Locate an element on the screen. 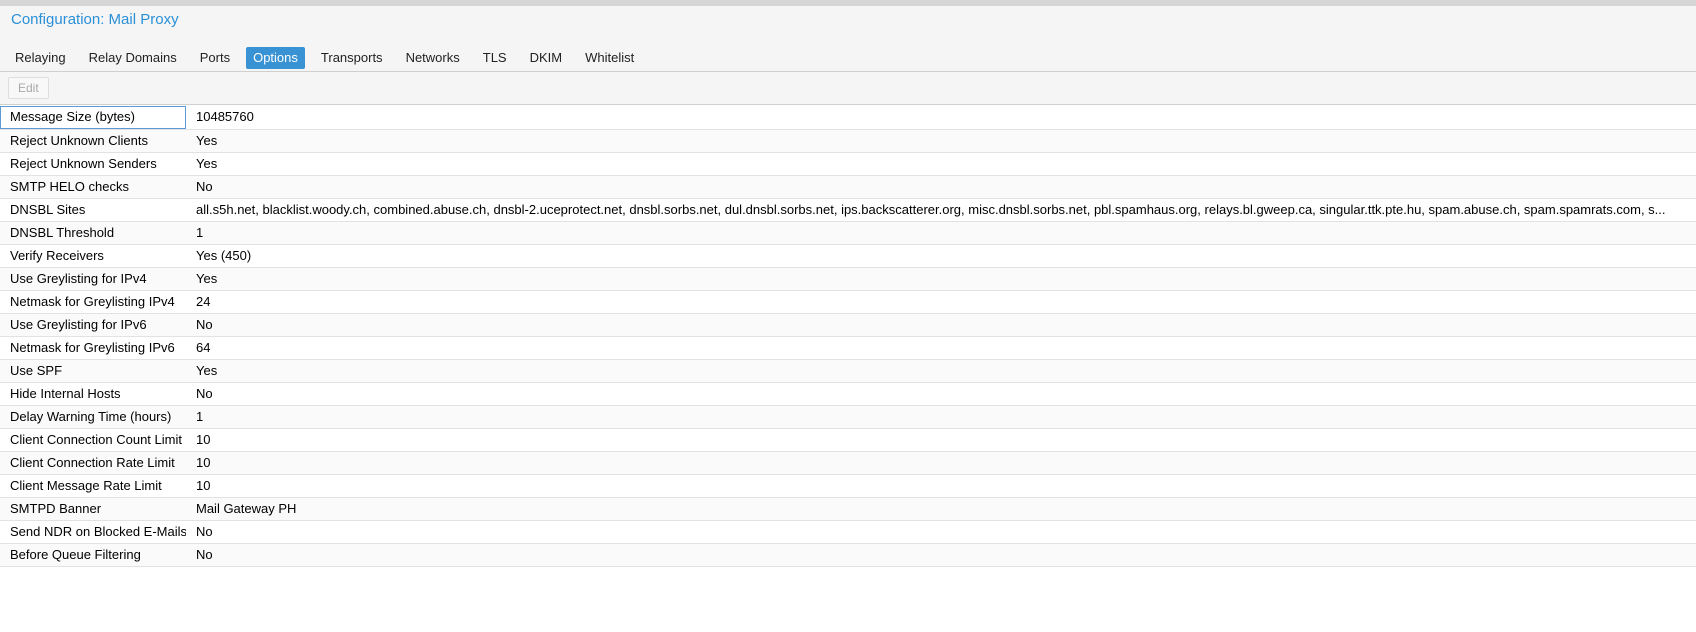 The height and width of the screenshot is (632, 1696). tab-tls: TLS is located at coordinates (495, 58).